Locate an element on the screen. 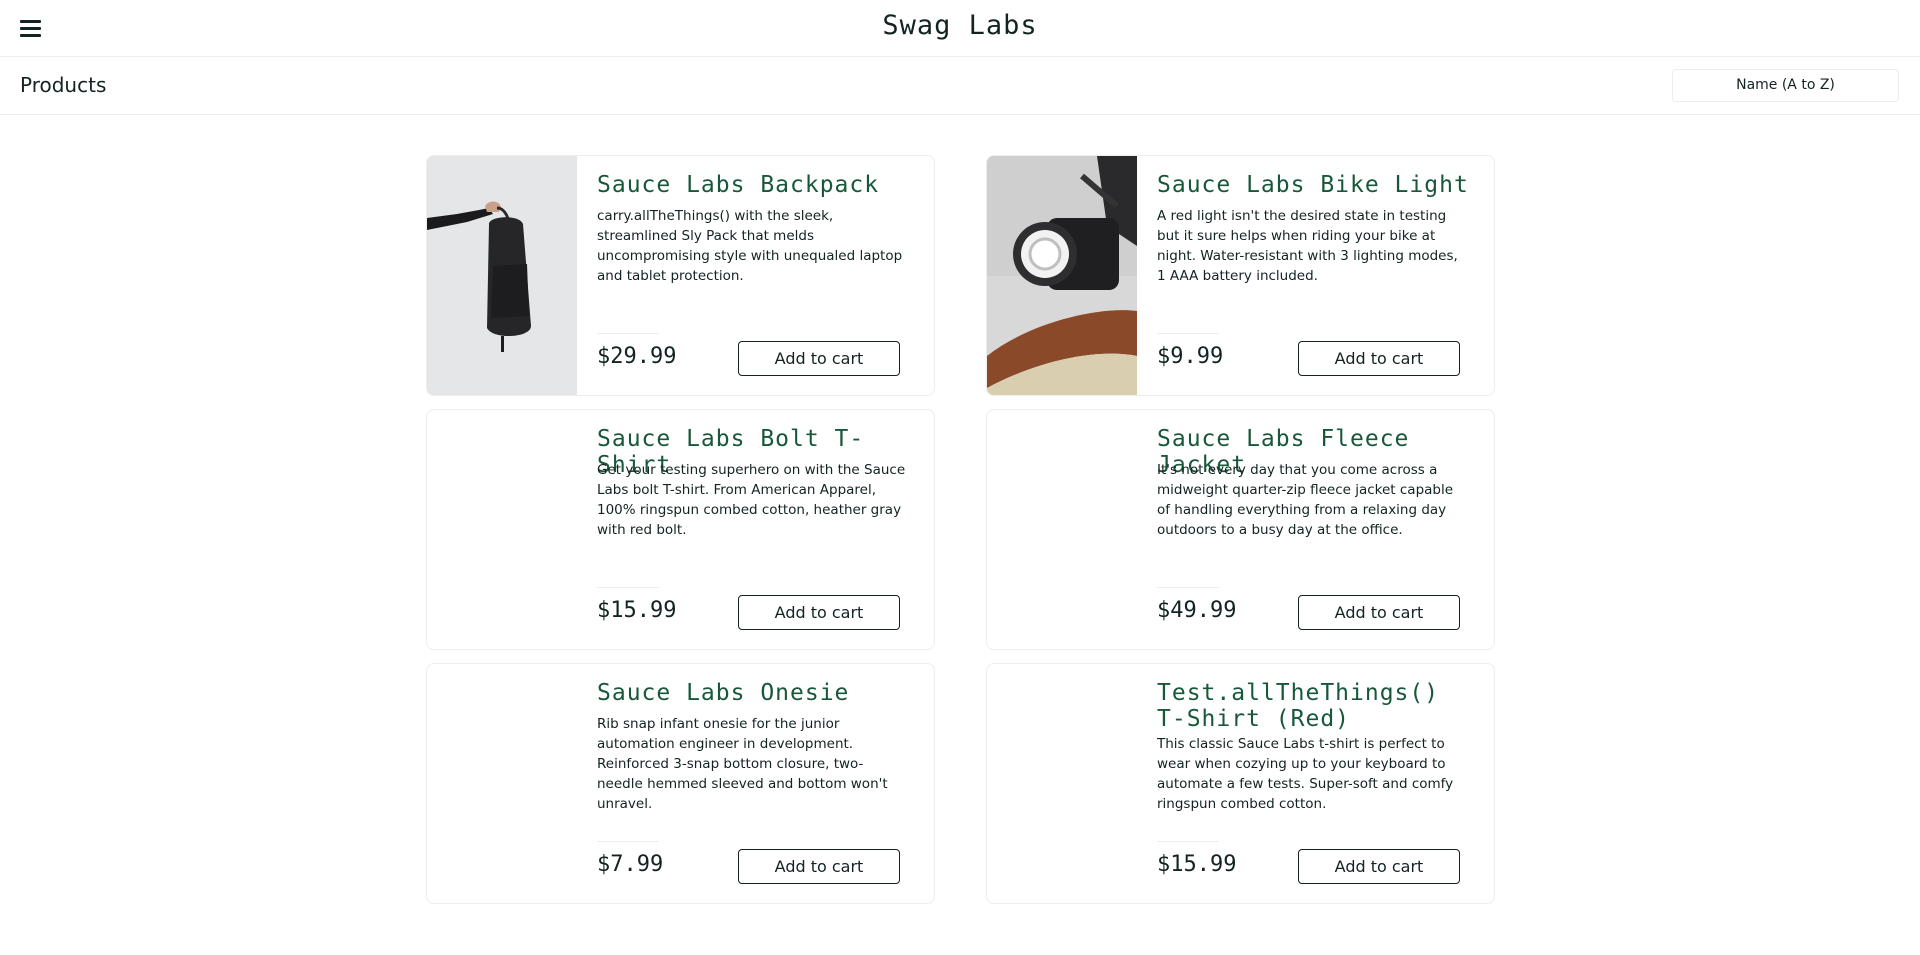 This screenshot has width=1920, height=955. product-name: Sauce Labs Bike Light is located at coordinates (1317, 185).